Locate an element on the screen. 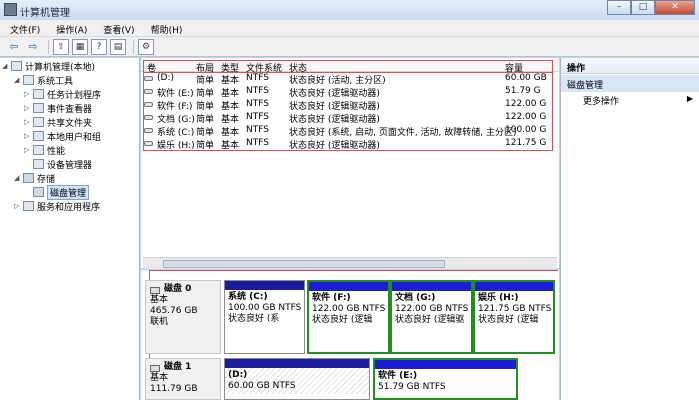 This screenshot has width=699, height=400. forward-icon: ⇨ is located at coordinates (33, 47).